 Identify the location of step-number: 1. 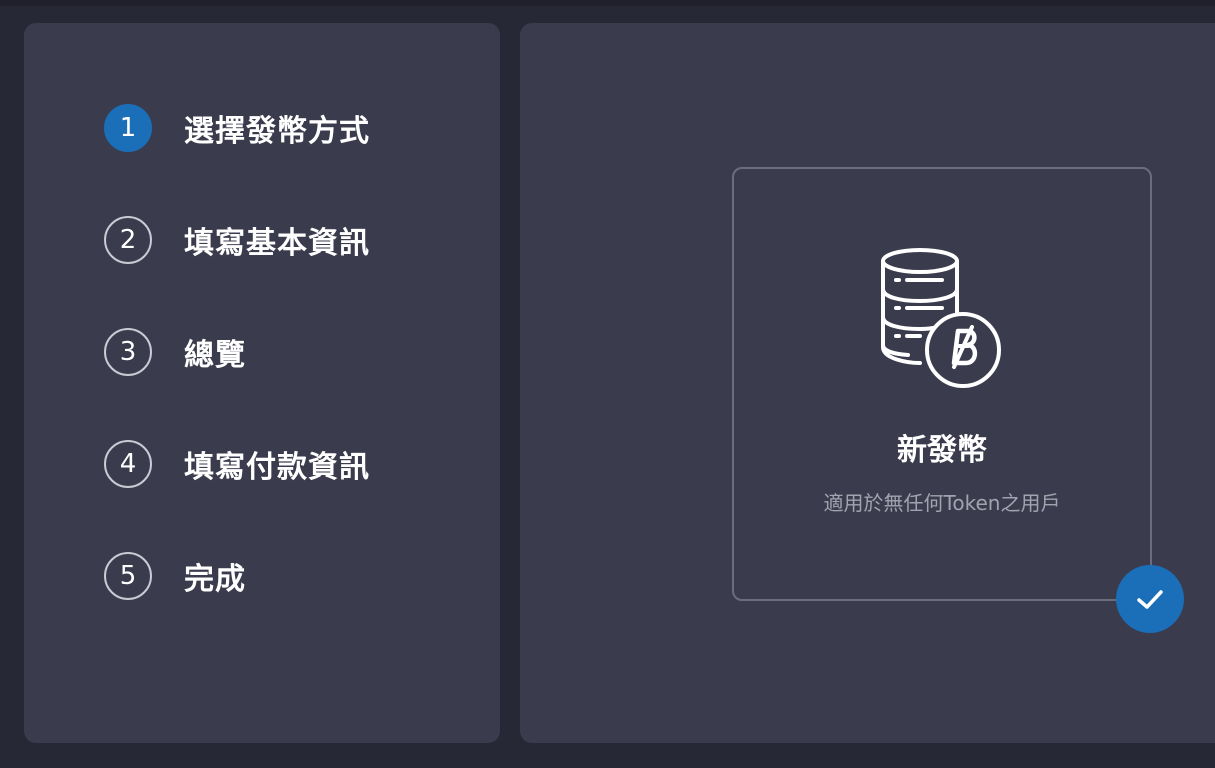
(128, 128).